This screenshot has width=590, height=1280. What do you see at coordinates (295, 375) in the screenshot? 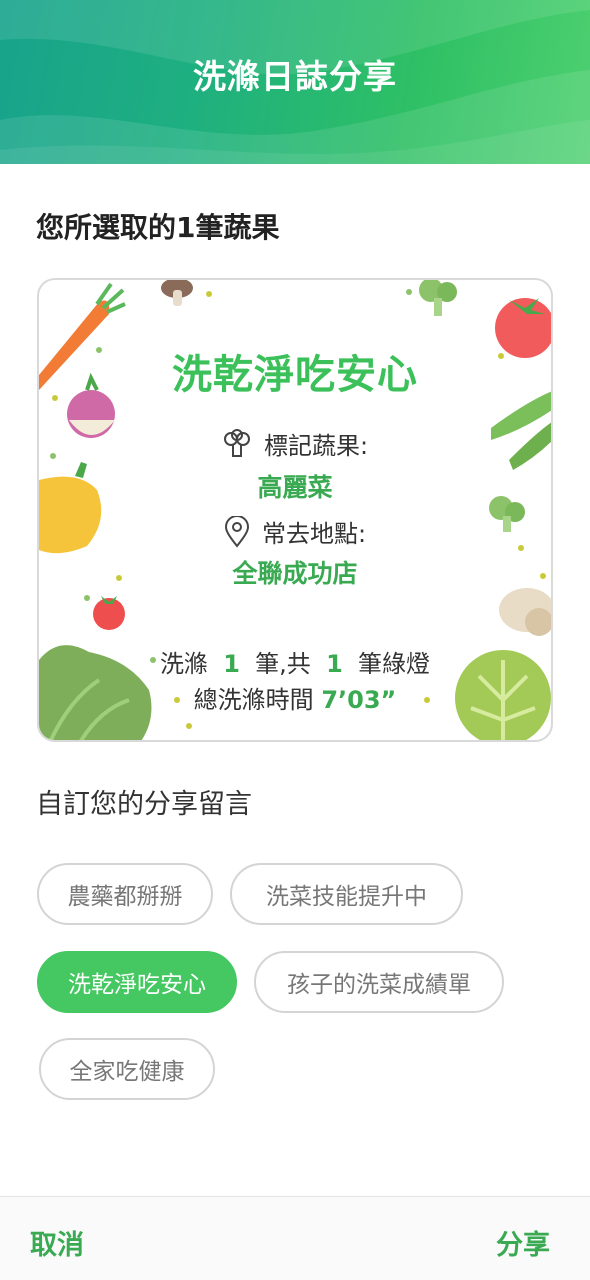
I see `card-slogan: 洗乾淨吃安心` at bounding box center [295, 375].